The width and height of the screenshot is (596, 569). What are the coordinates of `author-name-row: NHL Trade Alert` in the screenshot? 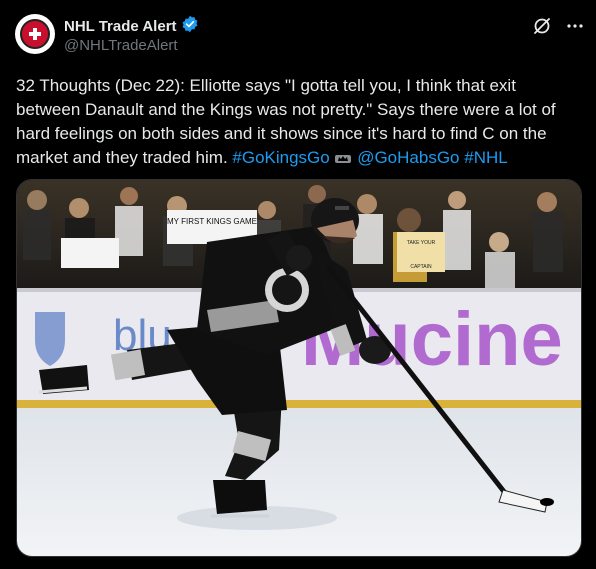 It's located at (131, 26).